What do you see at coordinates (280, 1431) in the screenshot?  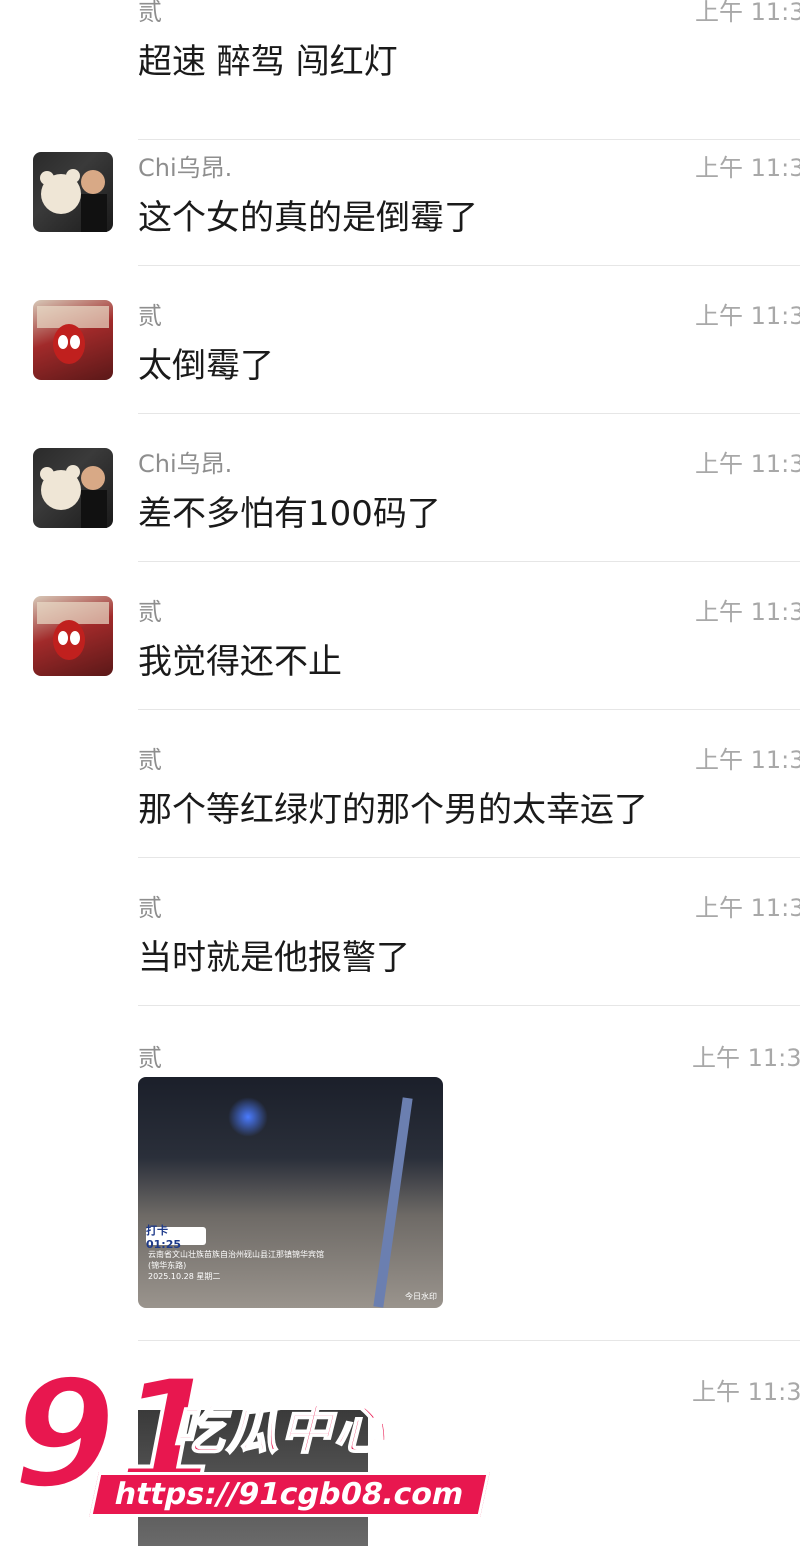 I see `logo-chinese: 吃瓜中心` at bounding box center [280, 1431].